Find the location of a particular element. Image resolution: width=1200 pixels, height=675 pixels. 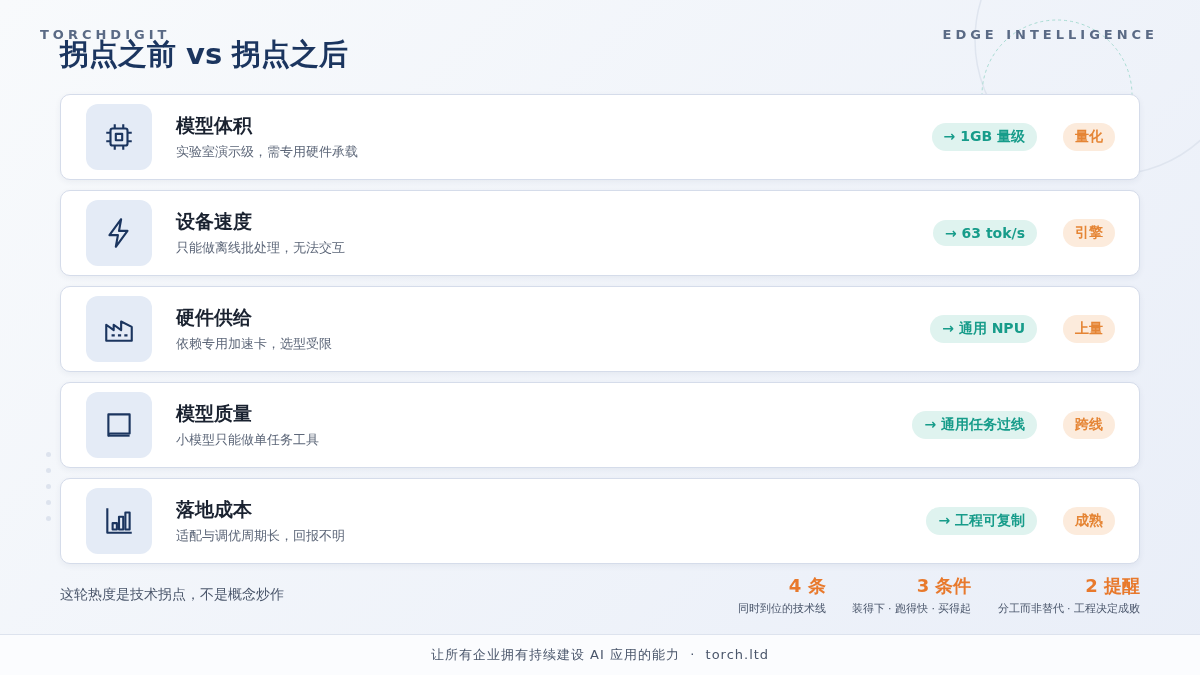

card-description: 实验室演示级，需专用硬件承载 is located at coordinates (267, 152).